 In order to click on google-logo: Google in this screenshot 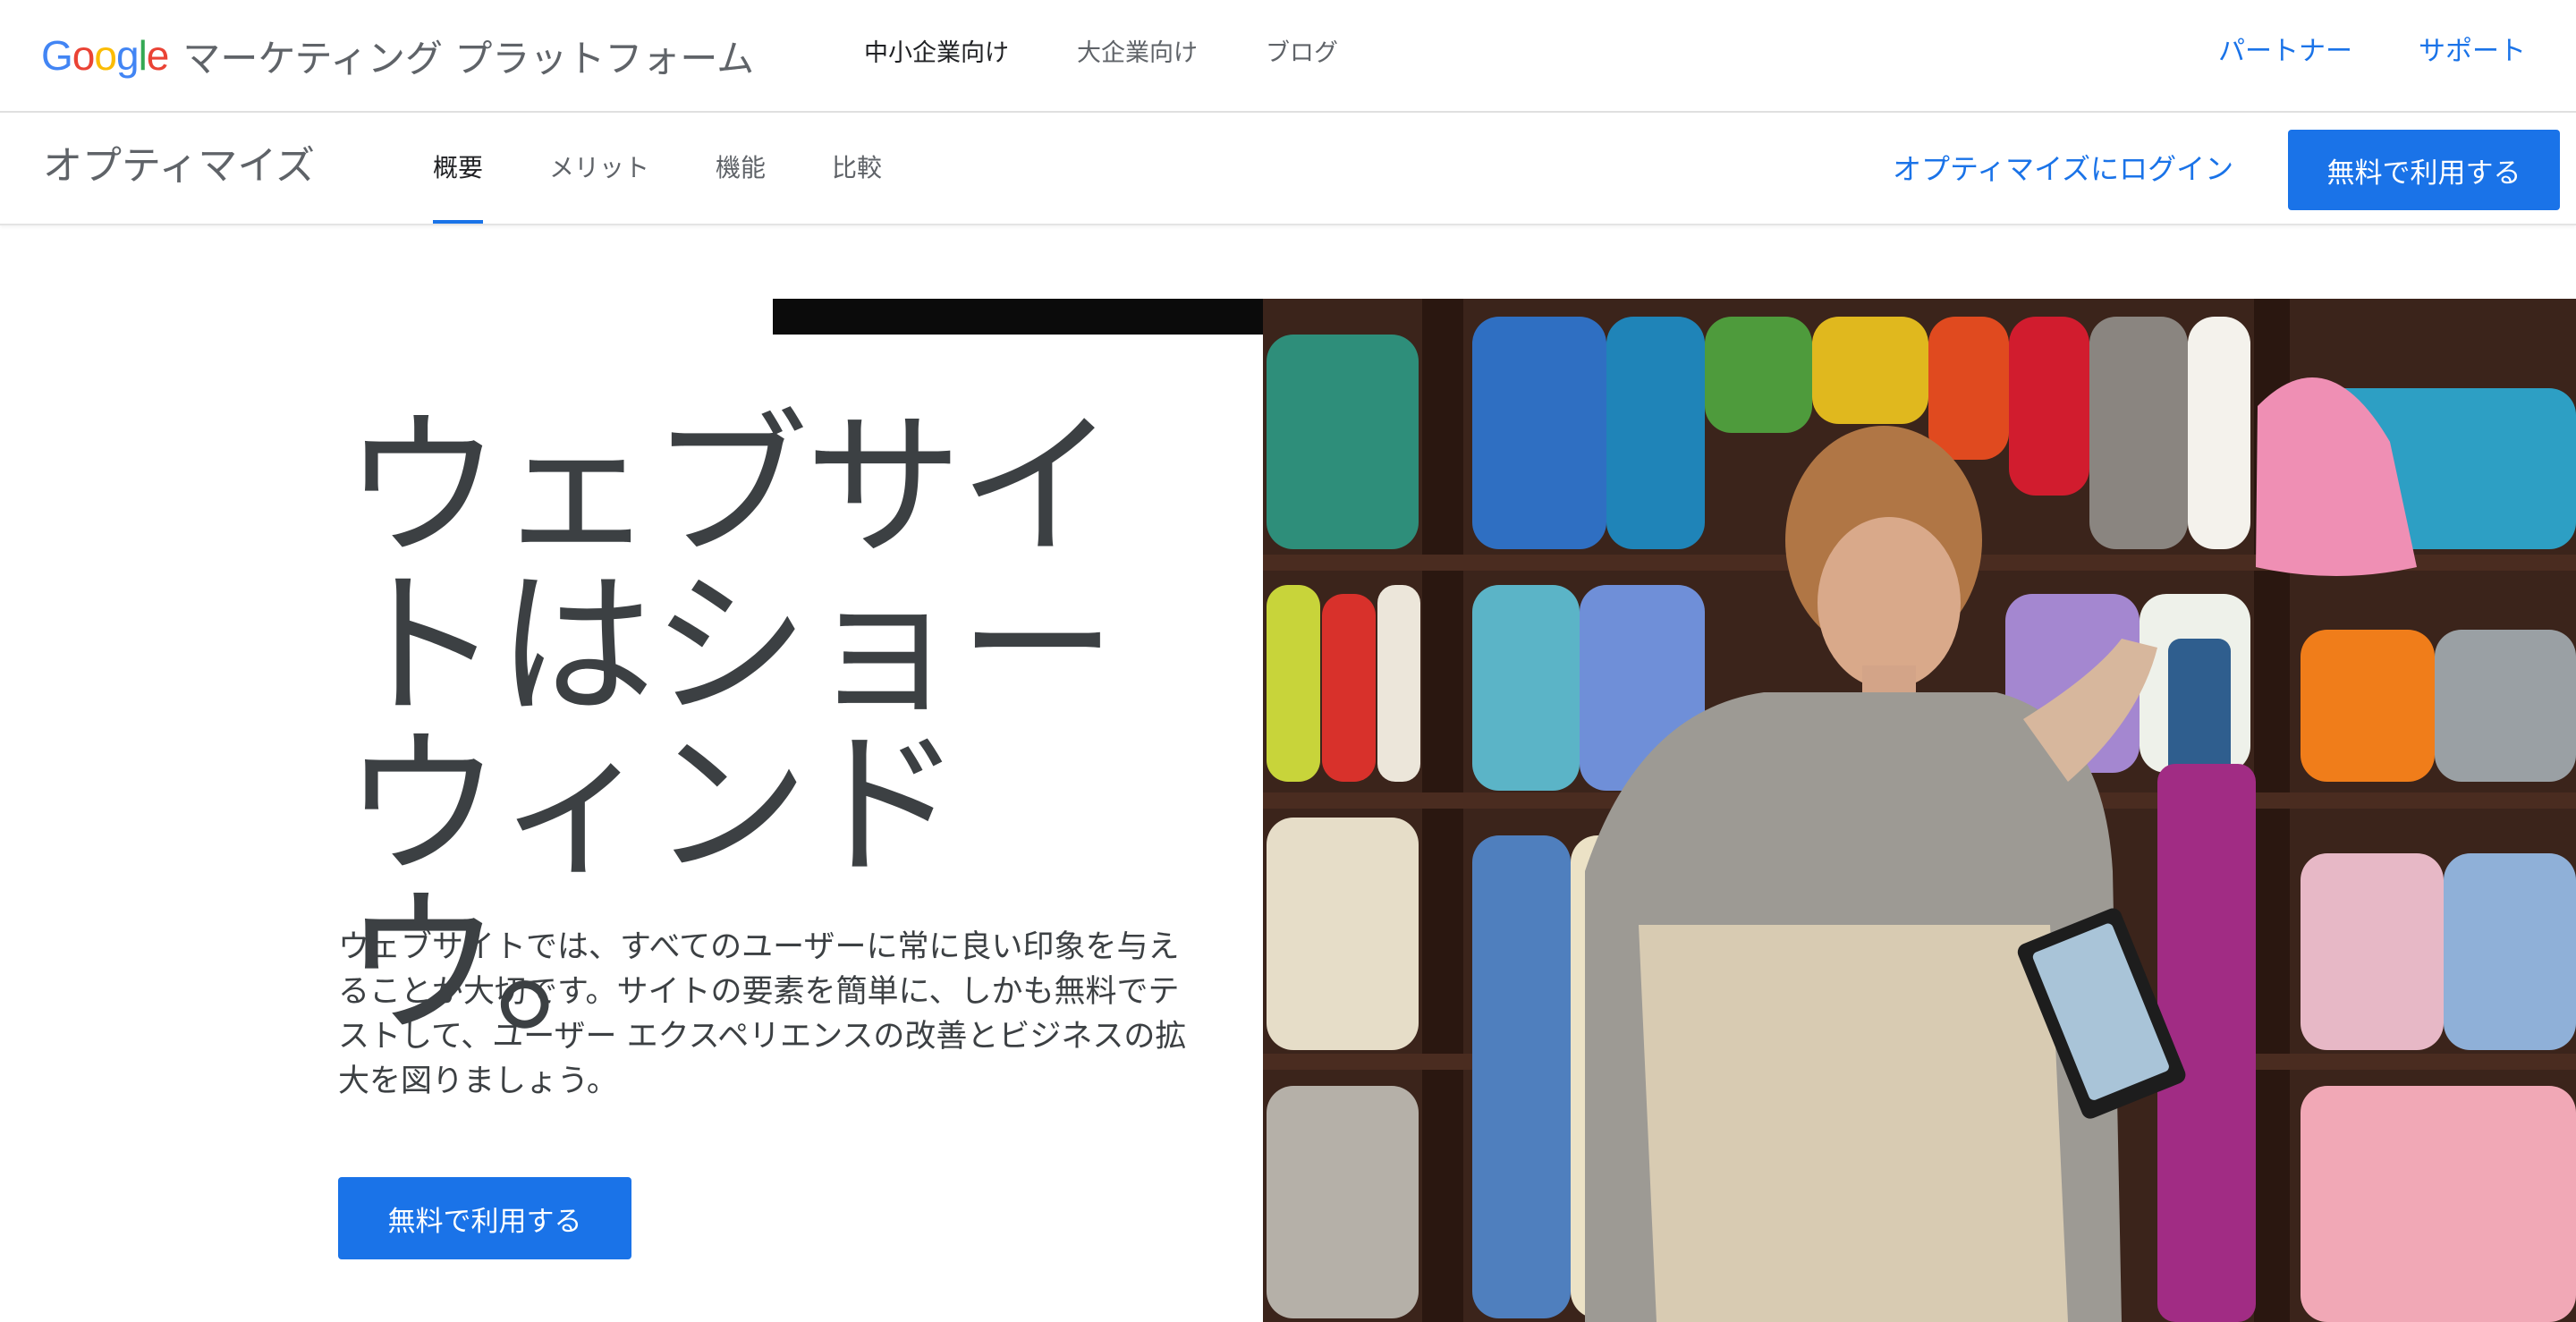, I will do `click(105, 55)`.